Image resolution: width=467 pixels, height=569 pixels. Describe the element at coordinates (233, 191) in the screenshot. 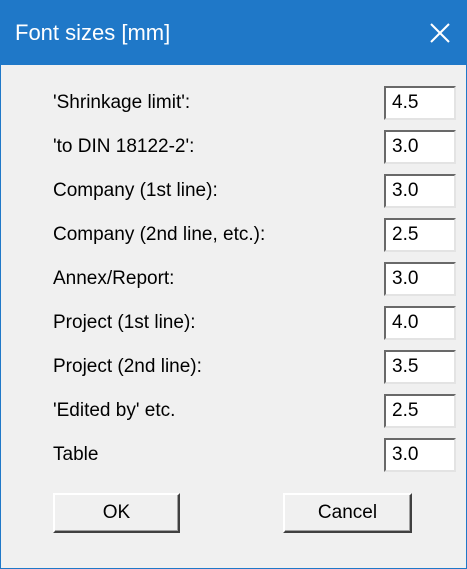

I see `field-row-company-1st: Company (1st line):` at that location.